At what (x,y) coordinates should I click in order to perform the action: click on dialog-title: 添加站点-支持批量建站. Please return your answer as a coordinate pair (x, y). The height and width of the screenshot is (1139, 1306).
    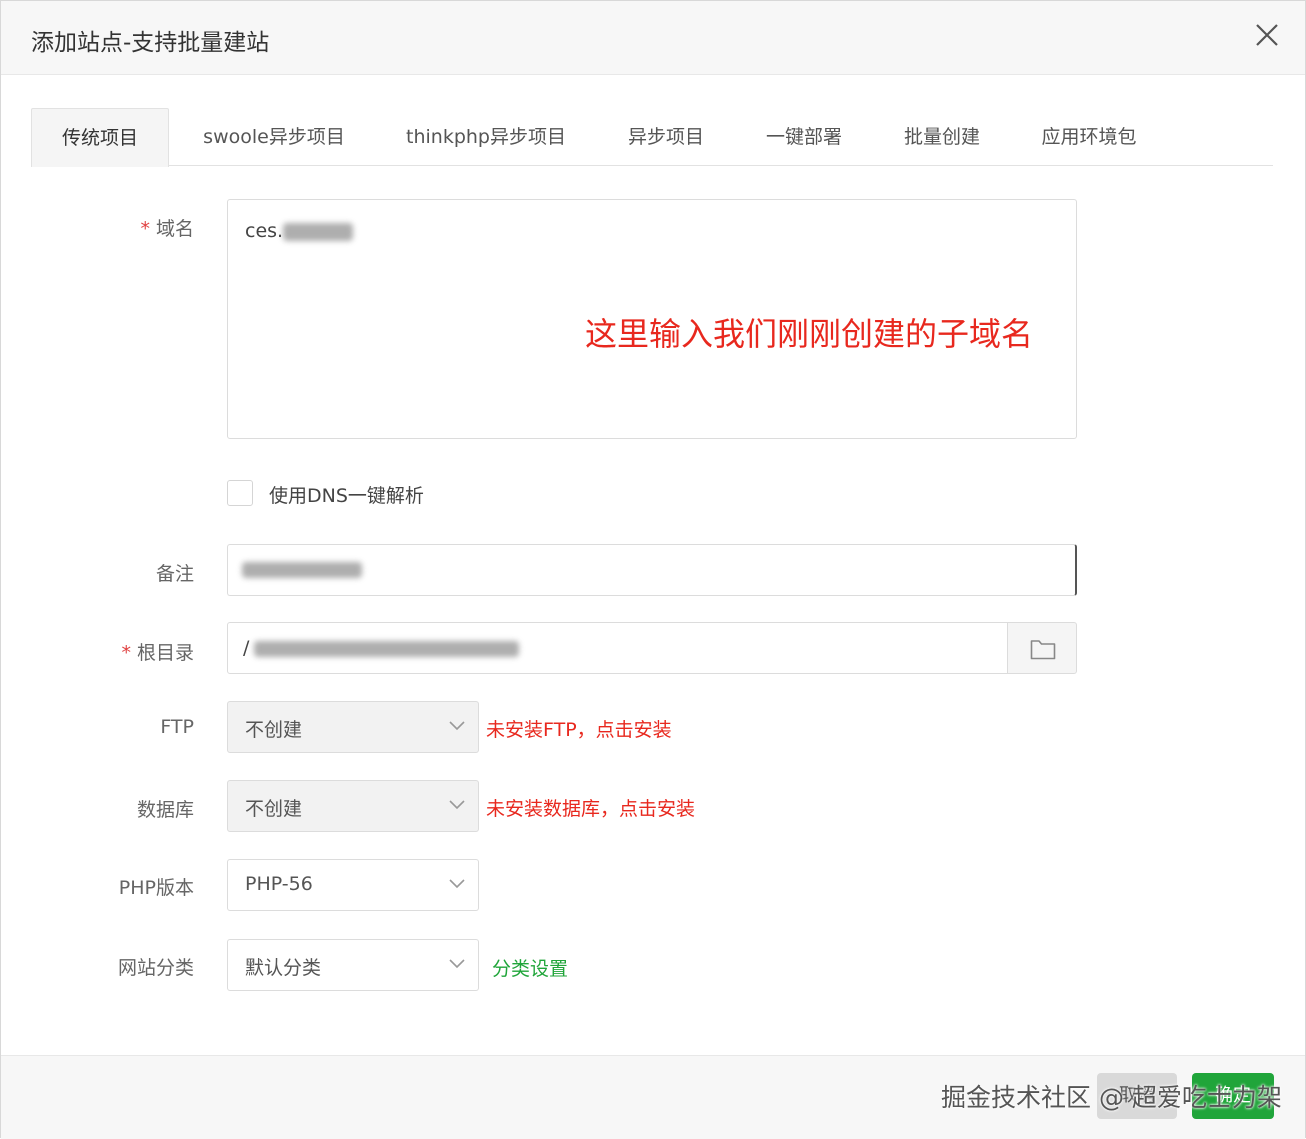
    Looking at the image, I should click on (150, 43).